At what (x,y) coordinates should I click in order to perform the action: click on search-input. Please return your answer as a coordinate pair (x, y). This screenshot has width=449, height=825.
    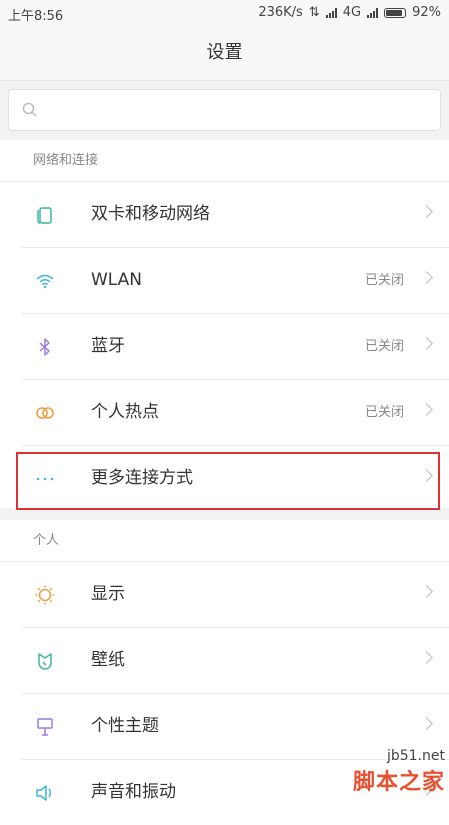
    Looking at the image, I should click on (224, 110).